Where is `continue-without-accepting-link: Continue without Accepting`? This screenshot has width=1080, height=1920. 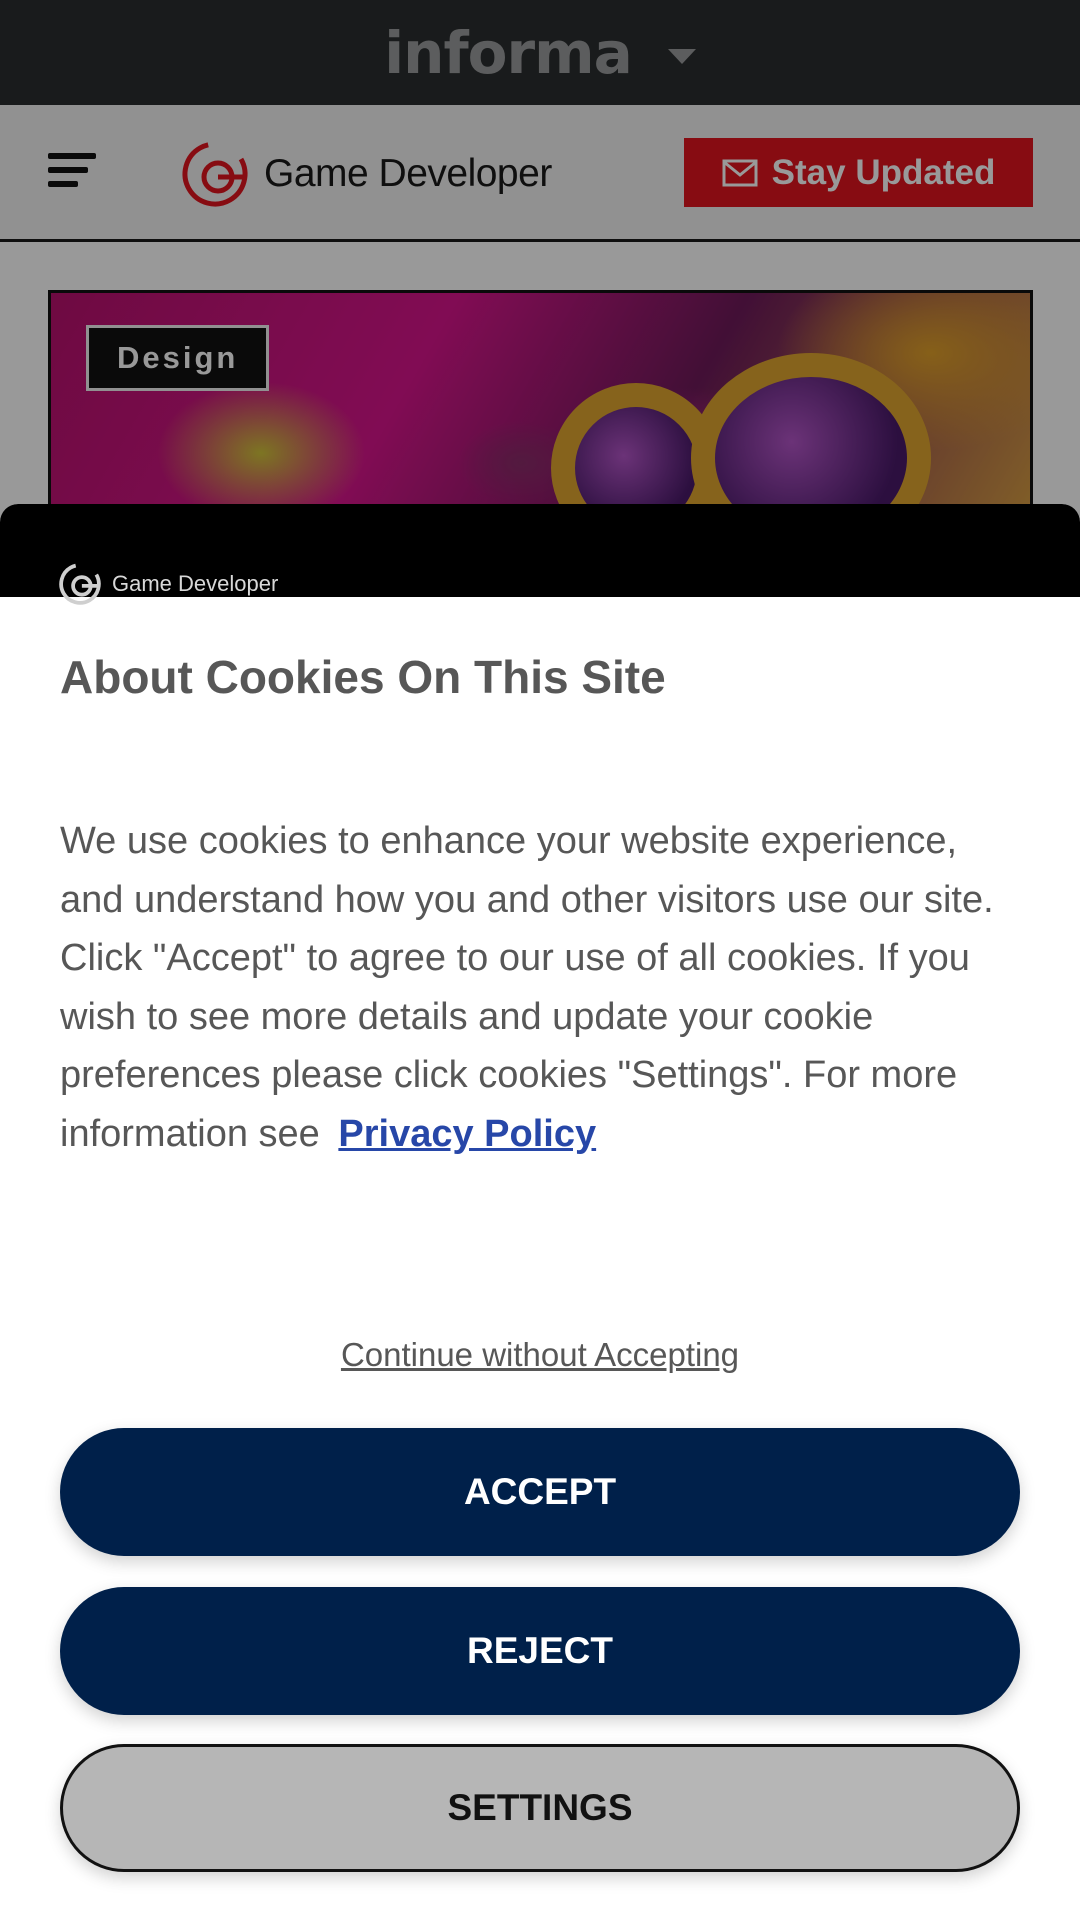
continue-without-accepting-link: Continue without Accepting is located at coordinates (540, 1355).